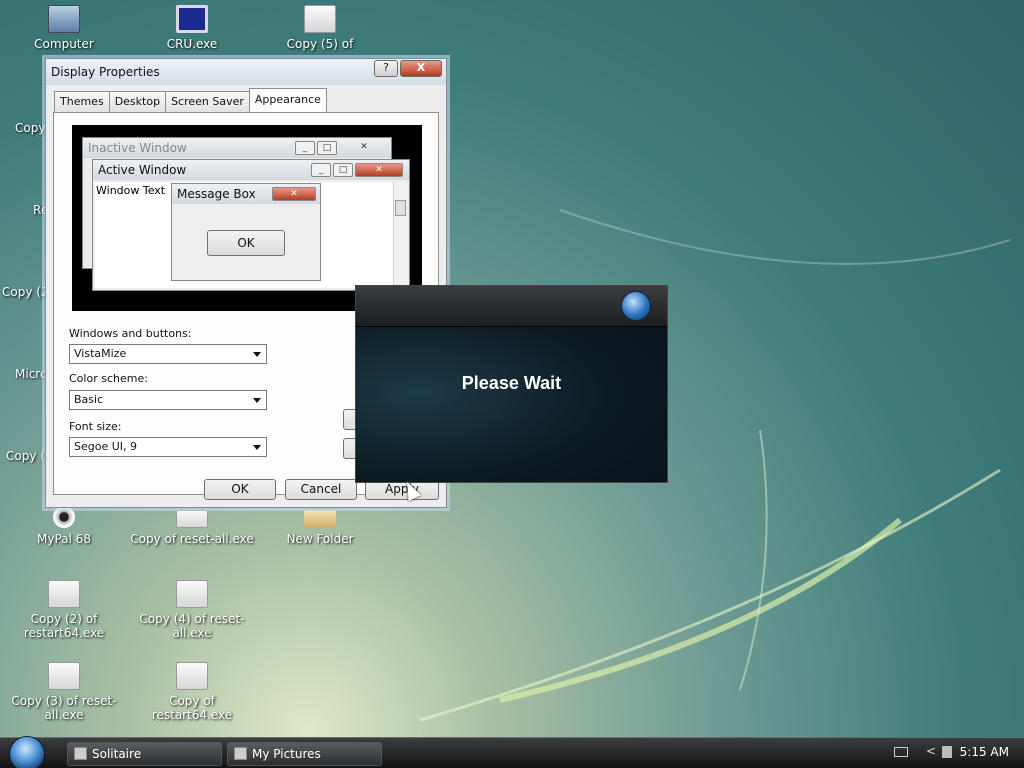 This screenshot has width=1024, height=768. Describe the element at coordinates (400, 235) in the screenshot. I see `preview-scrollbar` at that location.